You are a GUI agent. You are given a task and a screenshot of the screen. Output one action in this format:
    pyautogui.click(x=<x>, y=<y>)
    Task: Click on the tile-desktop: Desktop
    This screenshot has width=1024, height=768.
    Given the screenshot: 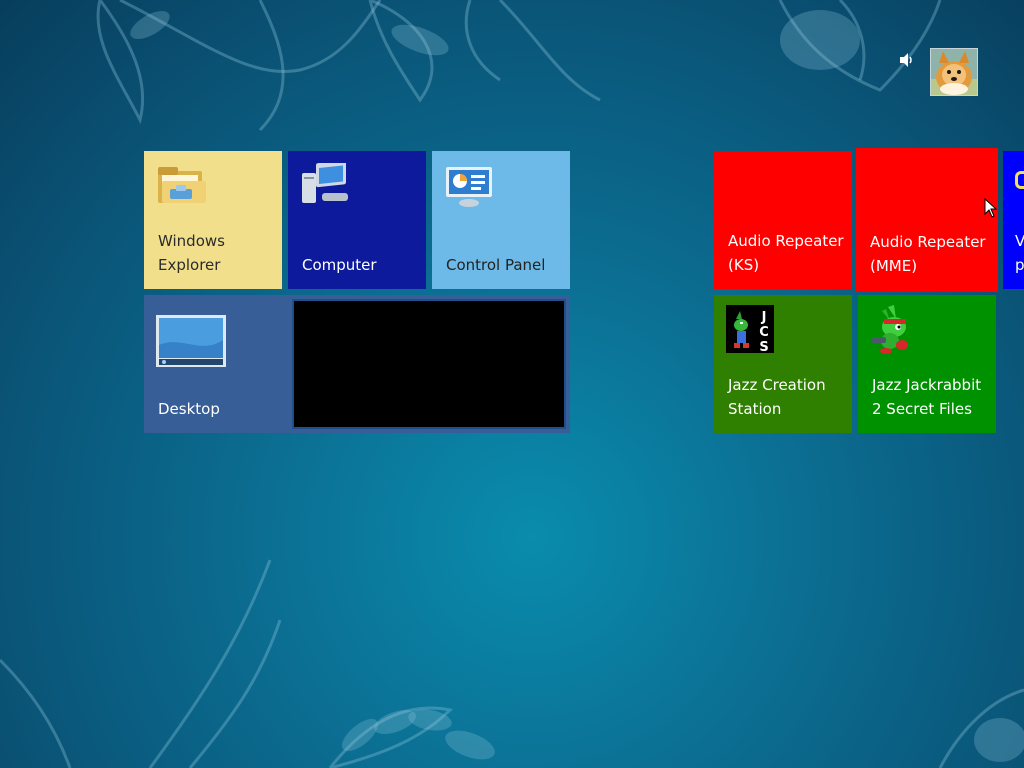 What is the action you would take?
    pyautogui.click(x=357, y=364)
    